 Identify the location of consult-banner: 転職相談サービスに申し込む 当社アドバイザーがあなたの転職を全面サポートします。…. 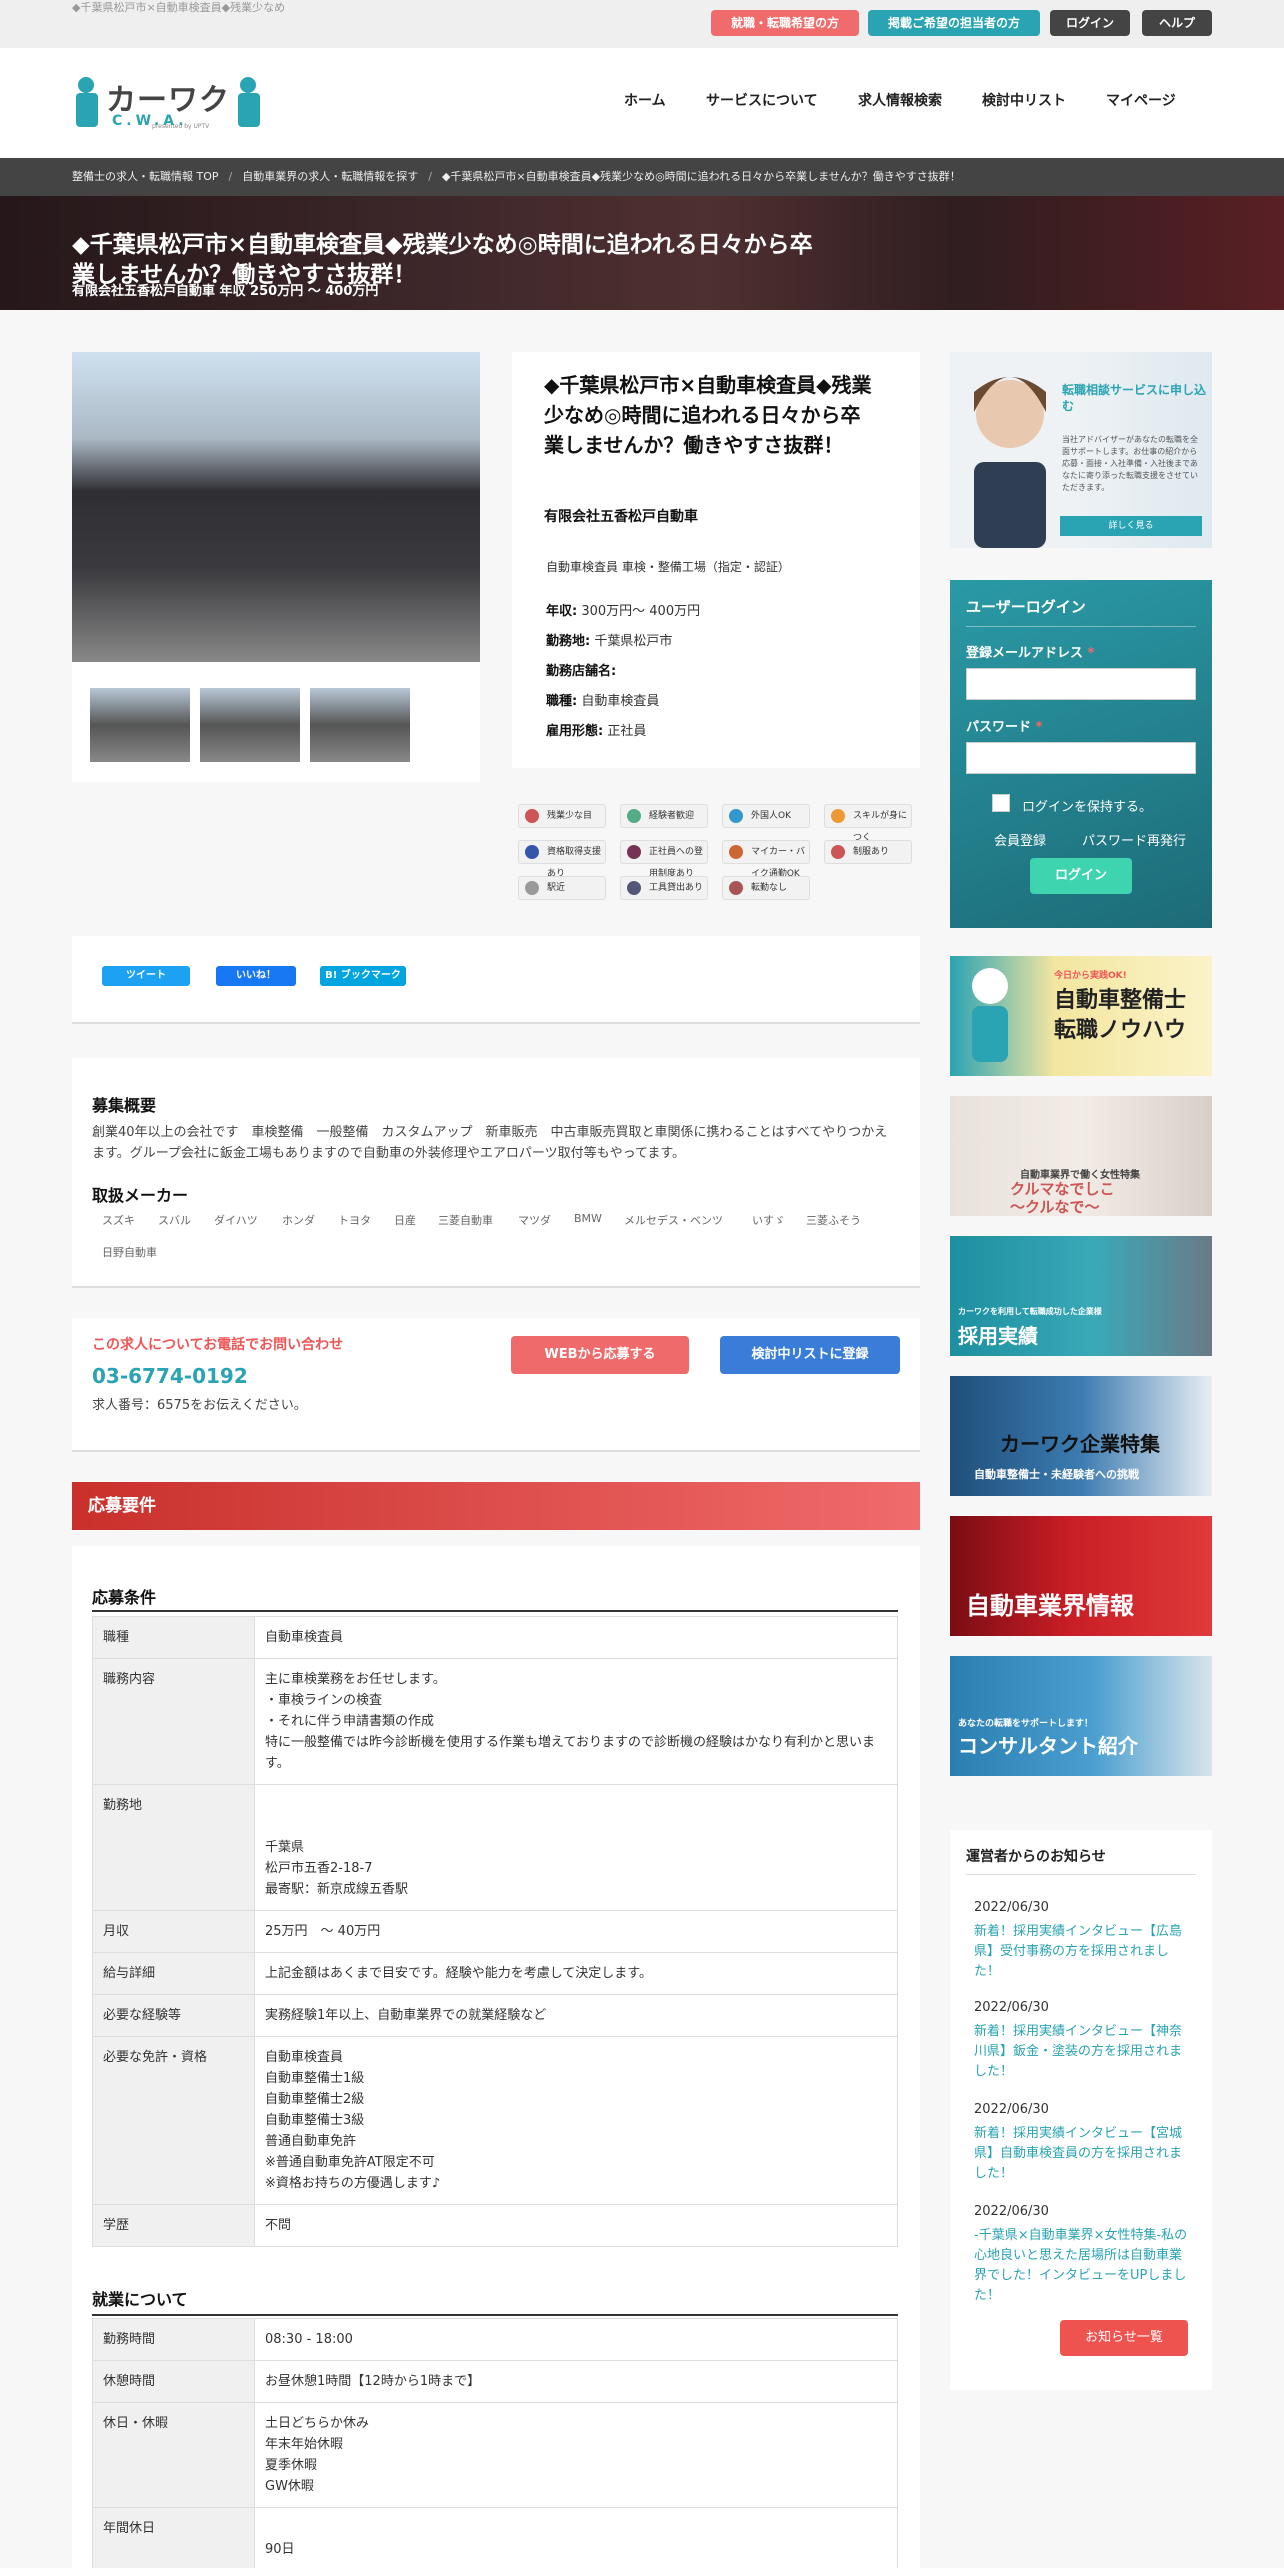
(1081, 450).